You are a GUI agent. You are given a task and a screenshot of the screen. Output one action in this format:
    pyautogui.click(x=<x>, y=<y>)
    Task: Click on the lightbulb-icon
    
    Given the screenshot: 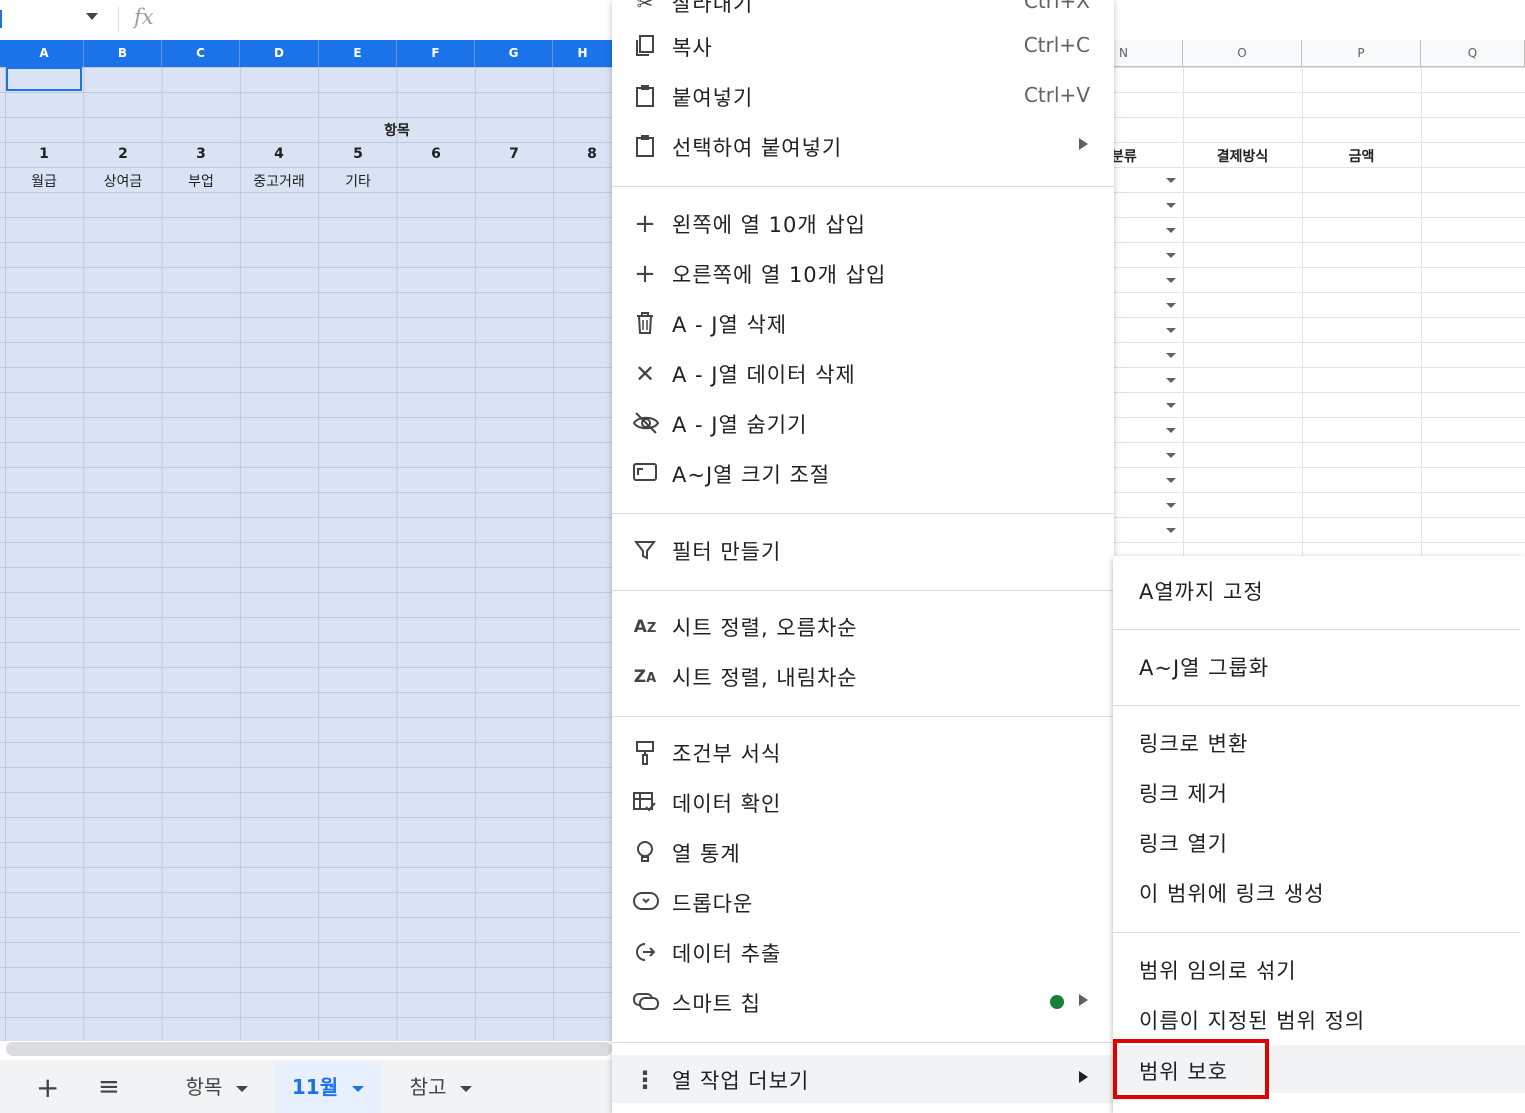 What is the action you would take?
    pyautogui.click(x=645, y=853)
    